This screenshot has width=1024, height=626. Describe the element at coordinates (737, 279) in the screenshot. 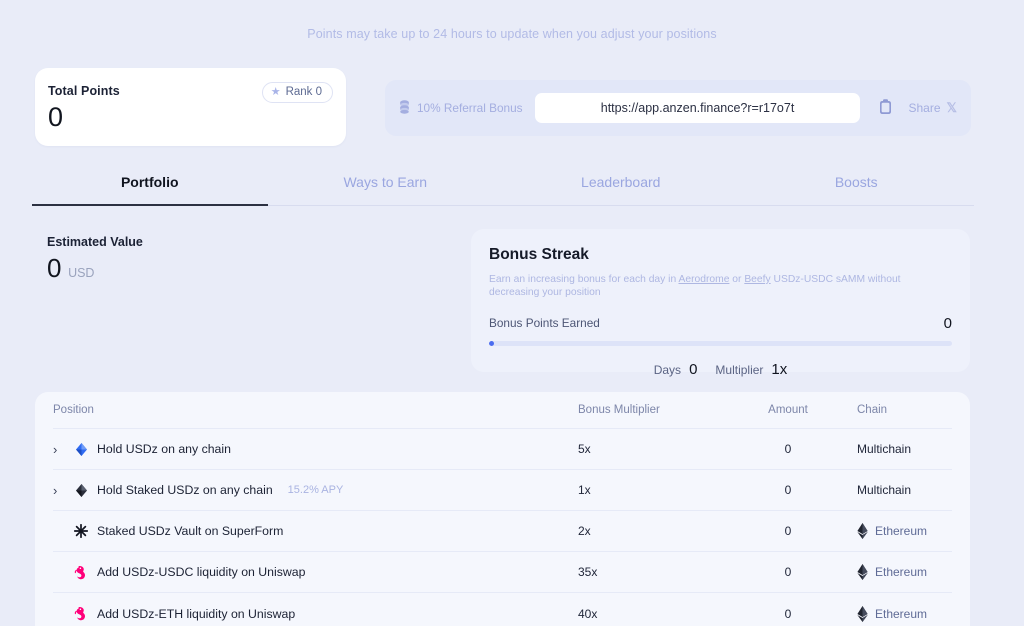

I see `desc-part-2: or` at that location.